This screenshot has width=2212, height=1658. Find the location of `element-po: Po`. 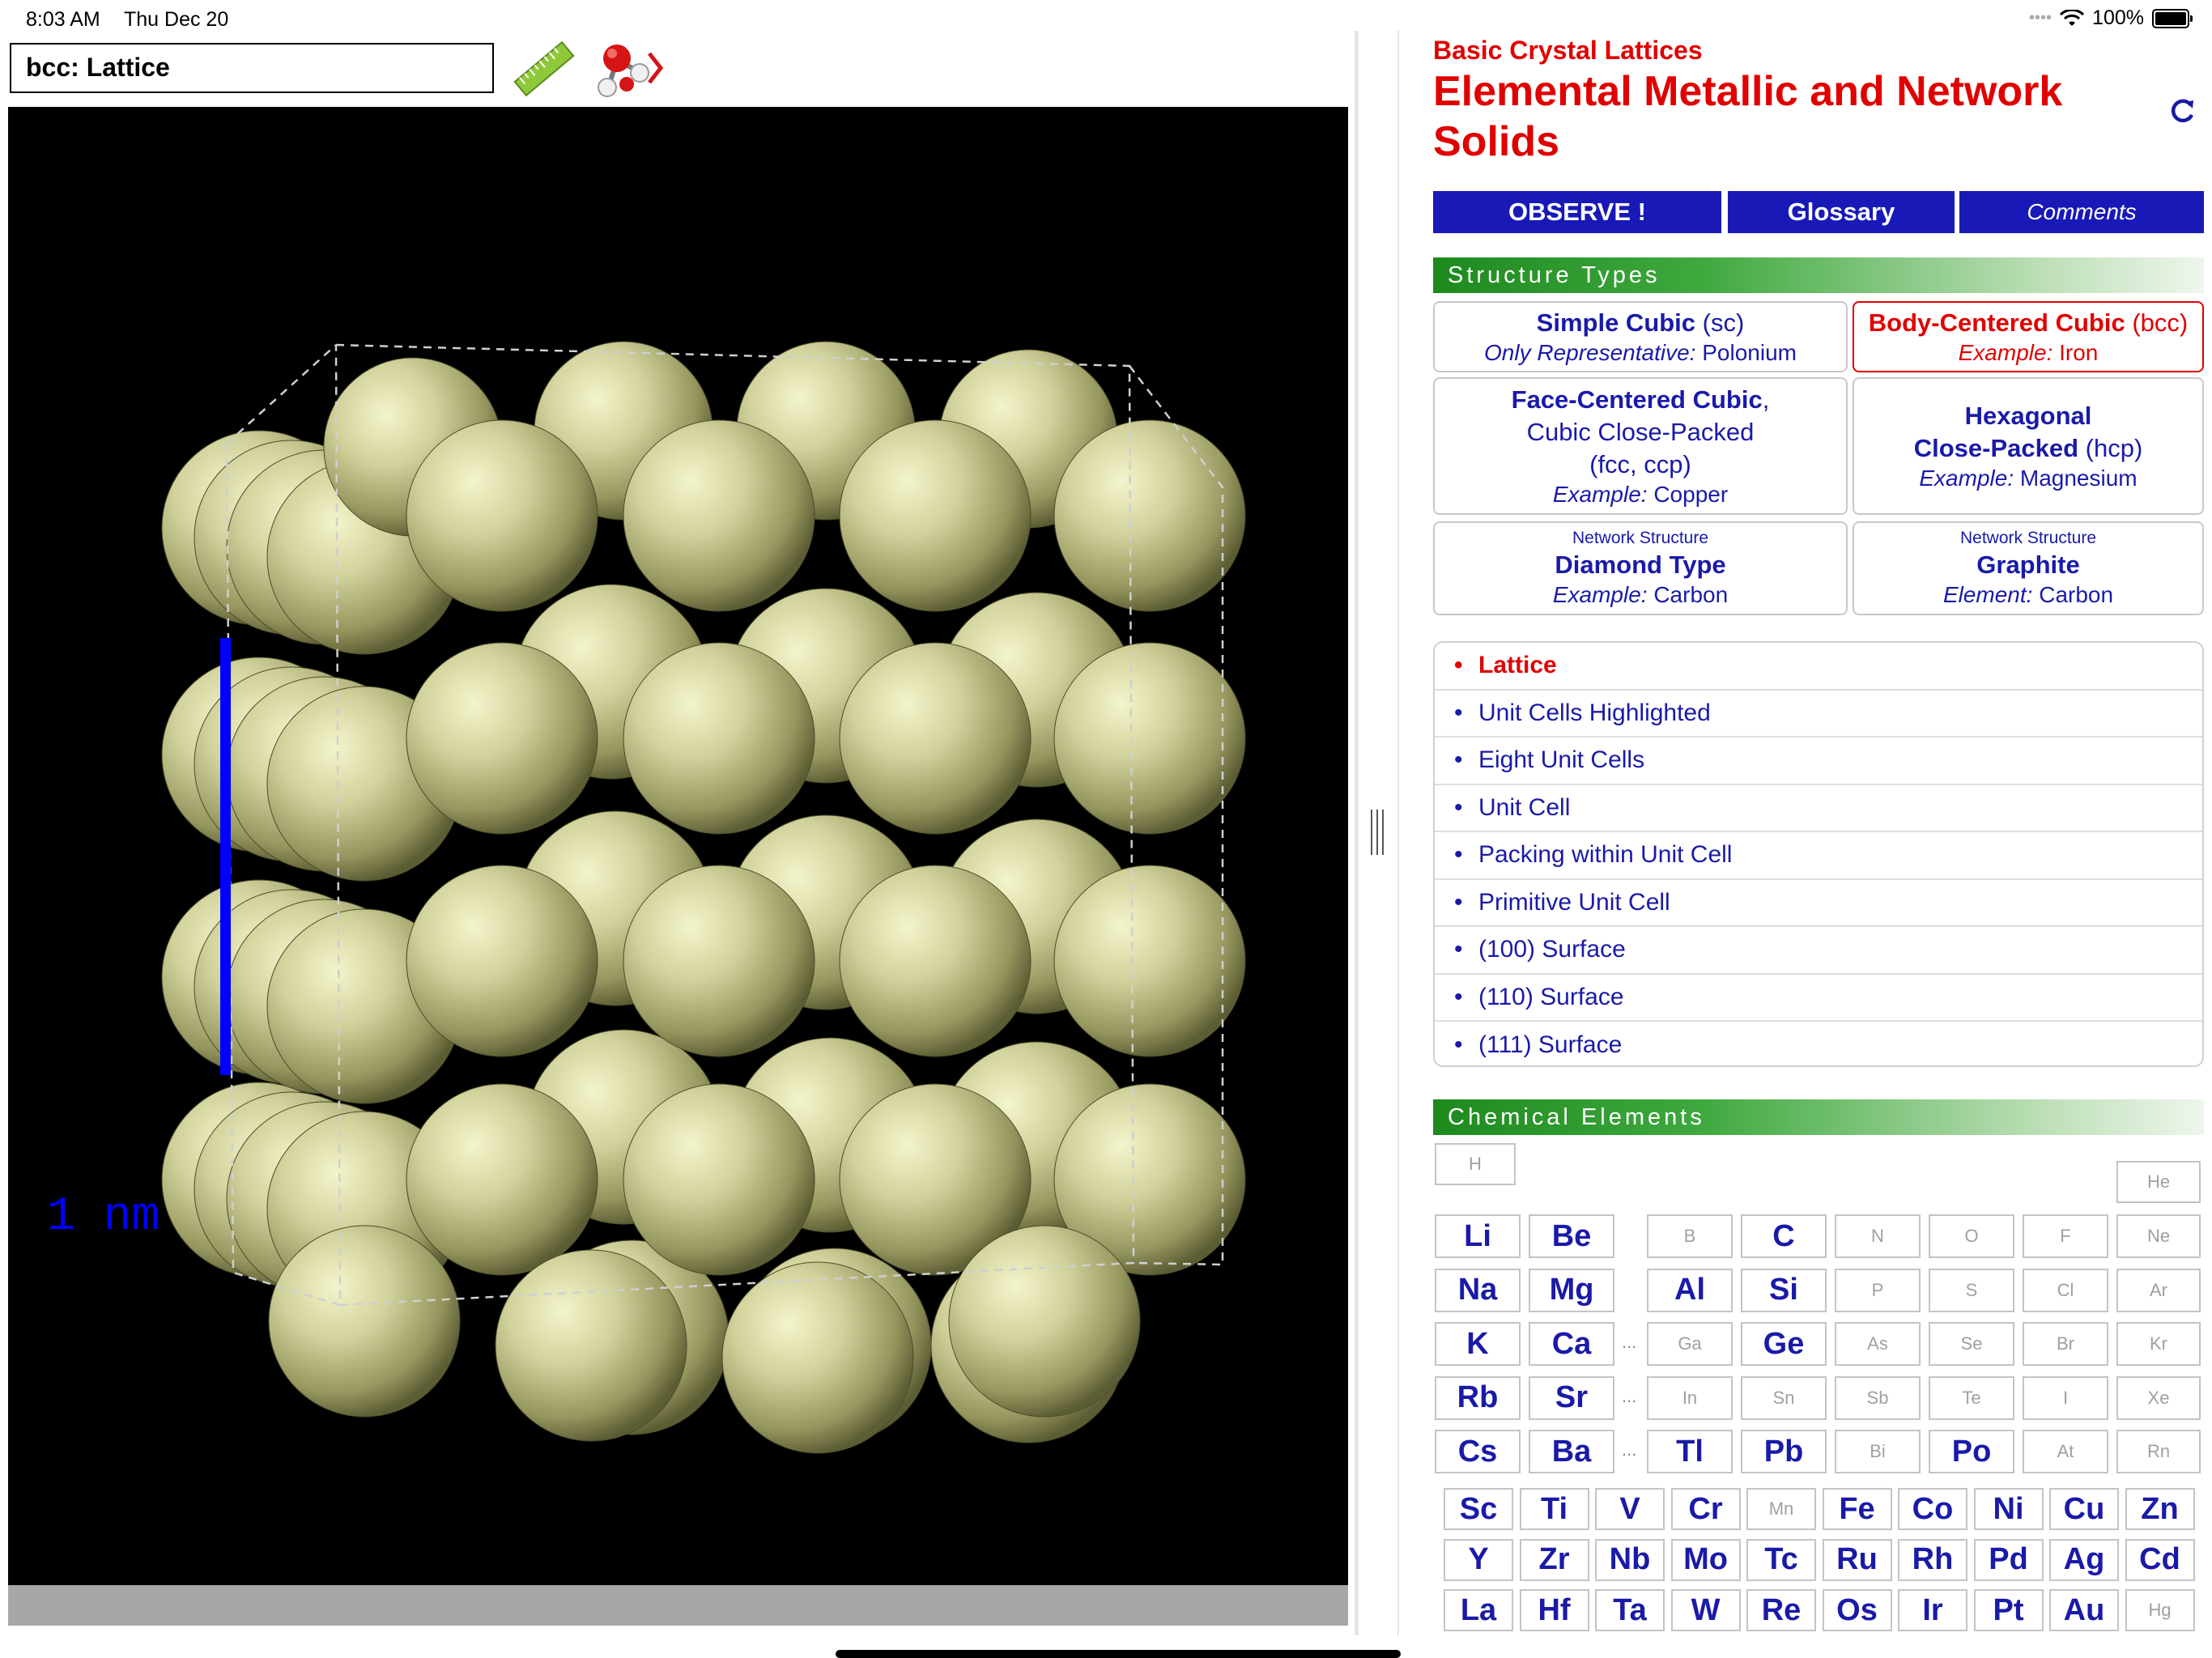

element-po: Po is located at coordinates (1972, 1451).